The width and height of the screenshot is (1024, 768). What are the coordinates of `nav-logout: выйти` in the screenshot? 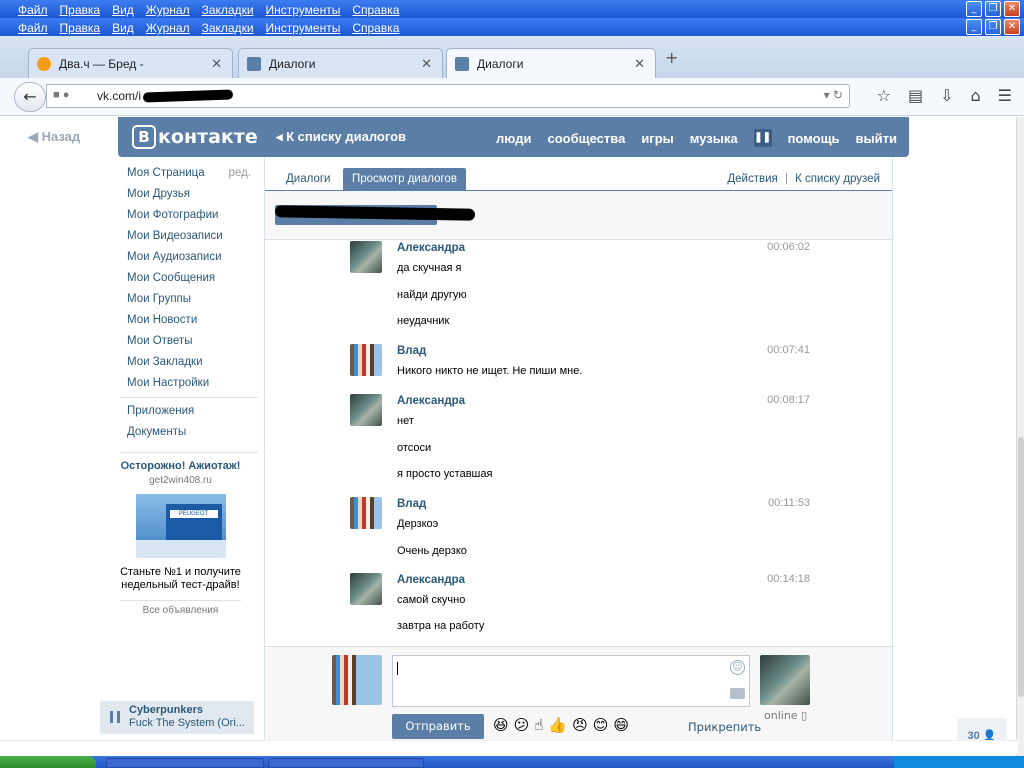 It's located at (876, 138).